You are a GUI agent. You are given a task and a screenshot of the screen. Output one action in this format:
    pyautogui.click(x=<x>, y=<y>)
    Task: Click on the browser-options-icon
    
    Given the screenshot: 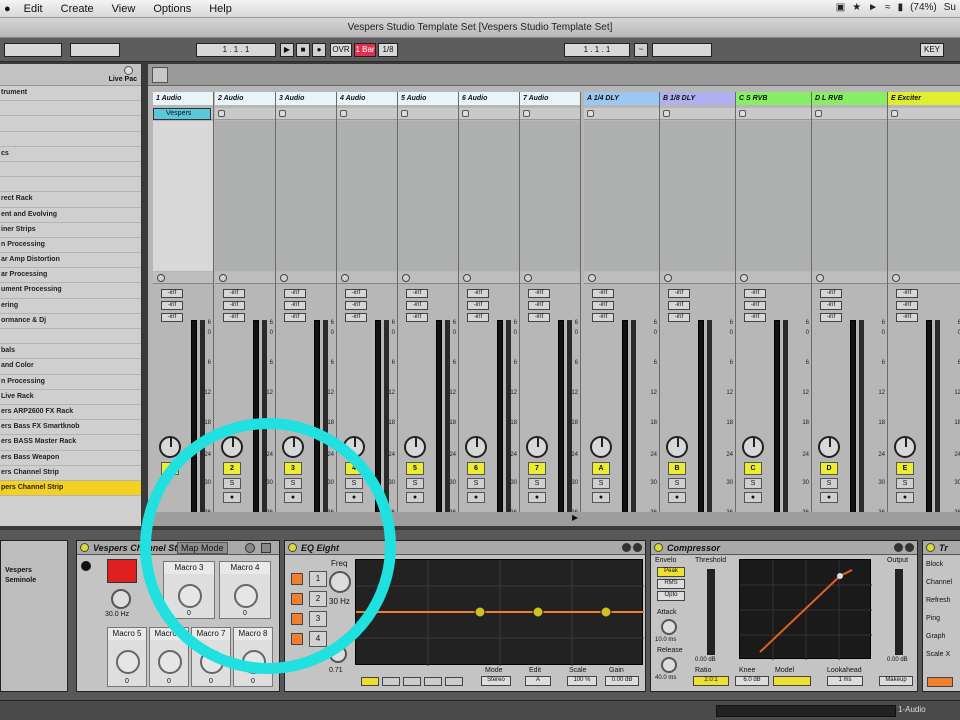 What is the action you would take?
    pyautogui.click(x=128, y=70)
    